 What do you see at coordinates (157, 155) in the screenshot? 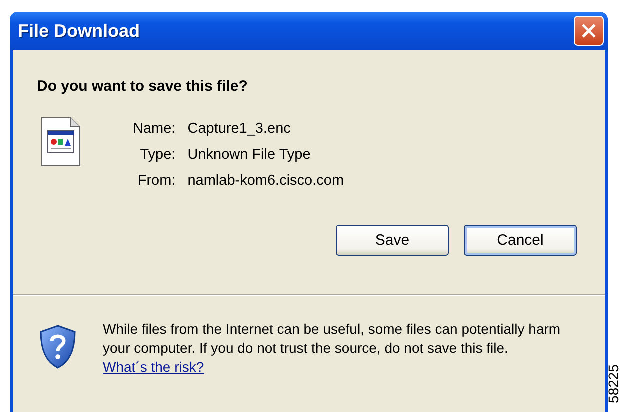
I see `field-label: Type:` at bounding box center [157, 155].